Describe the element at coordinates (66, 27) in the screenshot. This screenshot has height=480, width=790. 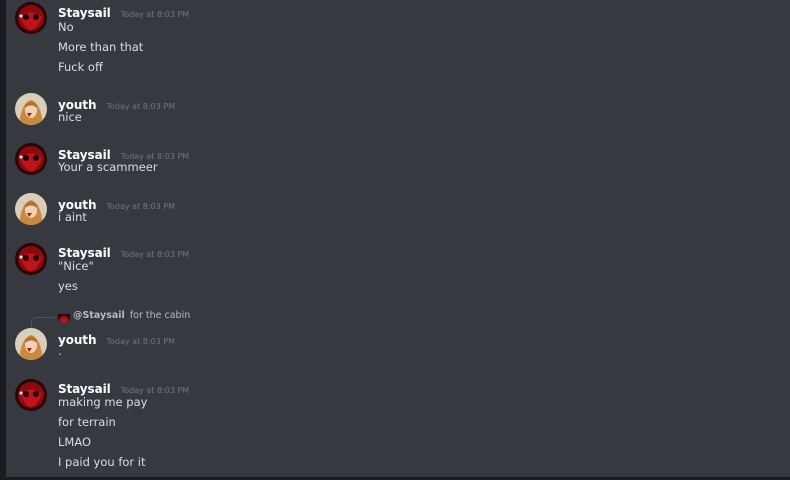
I see `message-text: No` at that location.